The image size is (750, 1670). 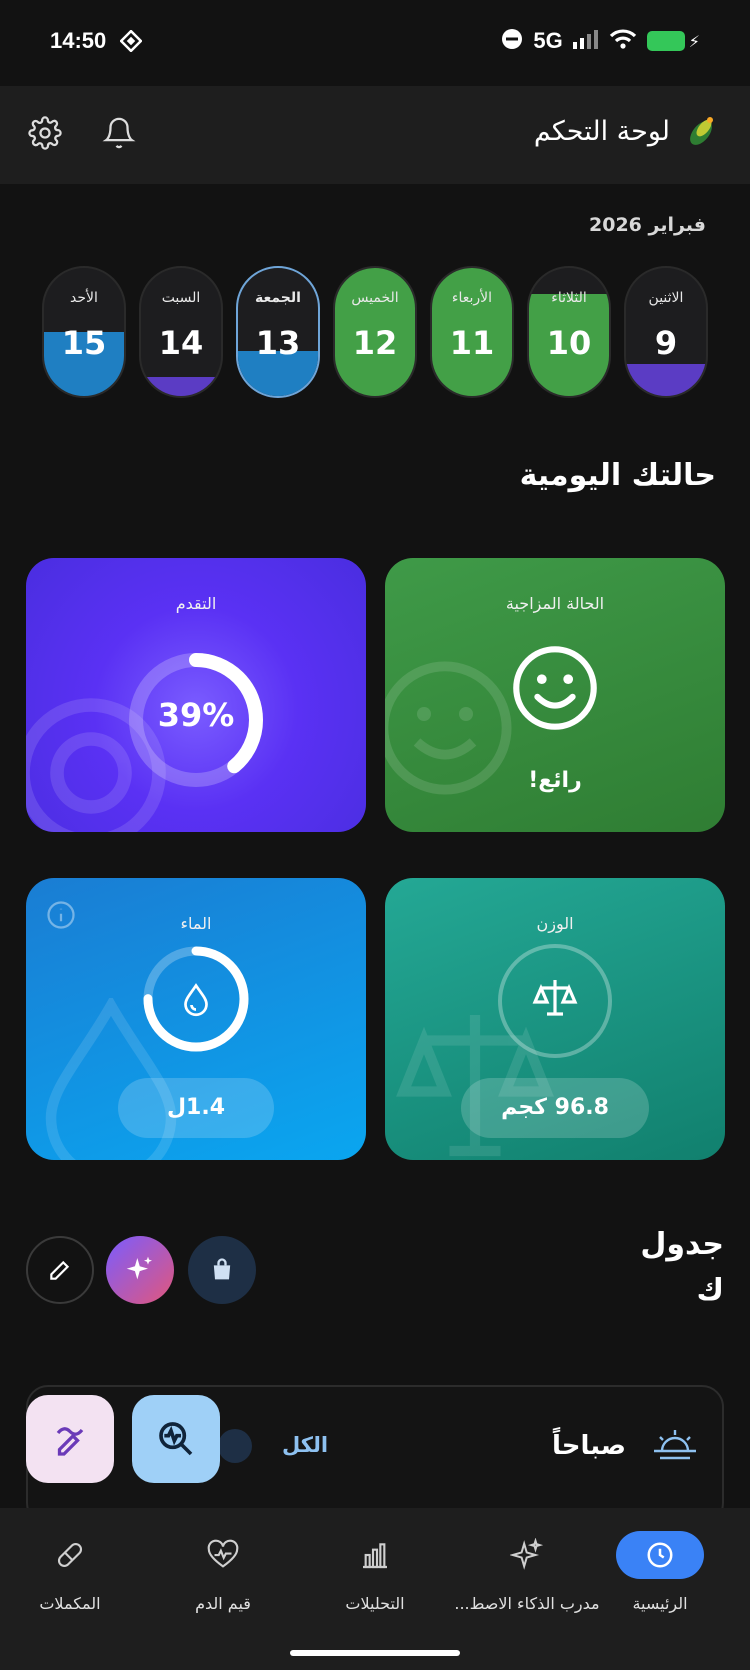 I want to click on ai-schedule-button, so click(x=140, y=1270).